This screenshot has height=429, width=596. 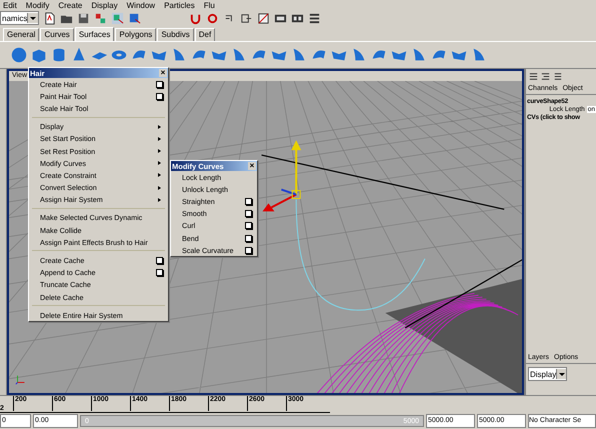 I want to click on menu-item: Flu, so click(x=209, y=5).